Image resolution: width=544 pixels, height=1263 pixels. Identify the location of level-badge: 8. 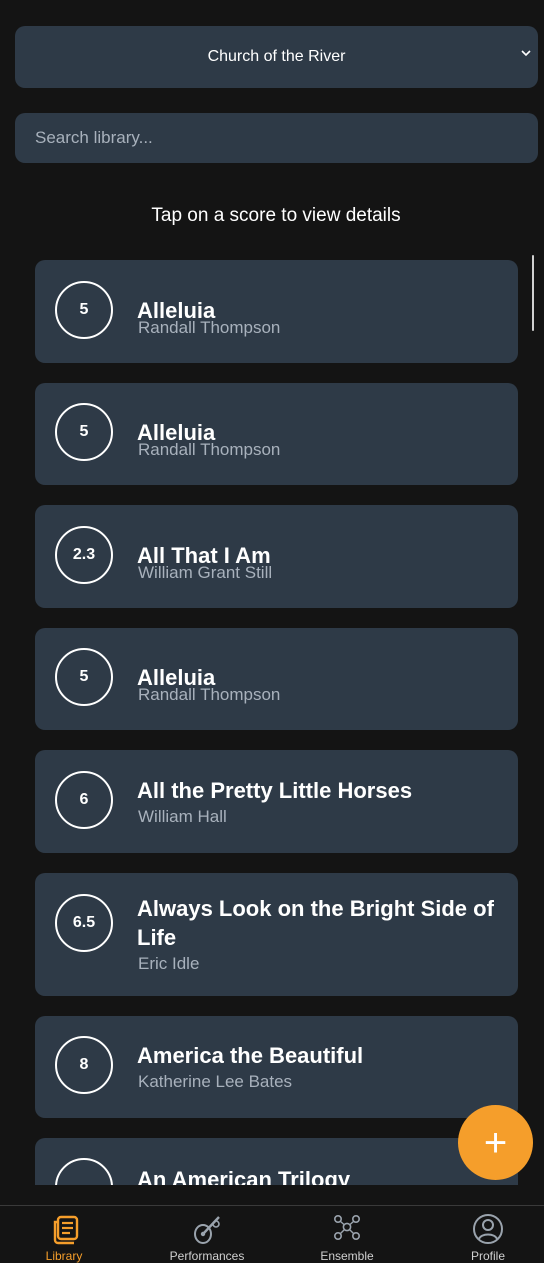
(84, 1065).